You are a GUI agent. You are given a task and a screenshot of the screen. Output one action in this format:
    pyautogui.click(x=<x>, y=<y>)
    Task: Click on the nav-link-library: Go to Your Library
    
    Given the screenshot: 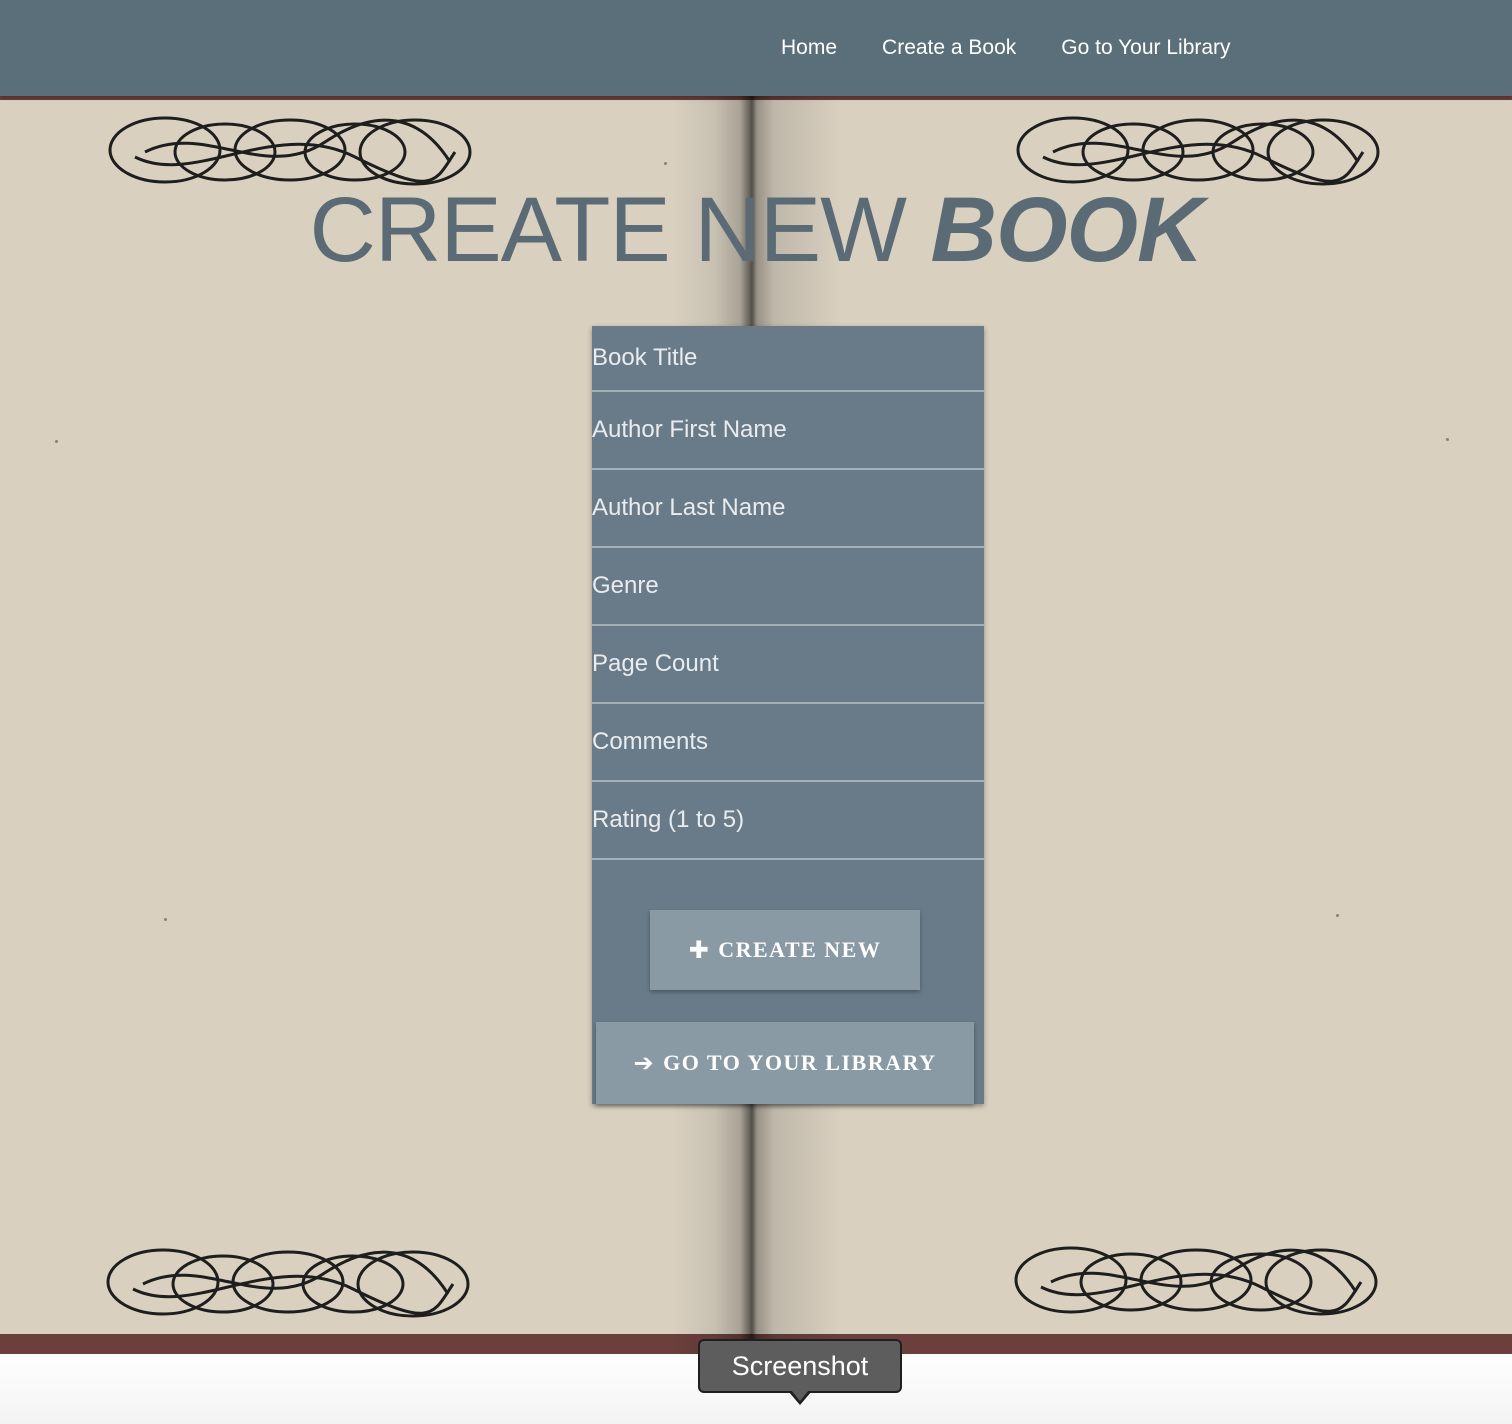 What is the action you would take?
    pyautogui.click(x=1145, y=48)
    